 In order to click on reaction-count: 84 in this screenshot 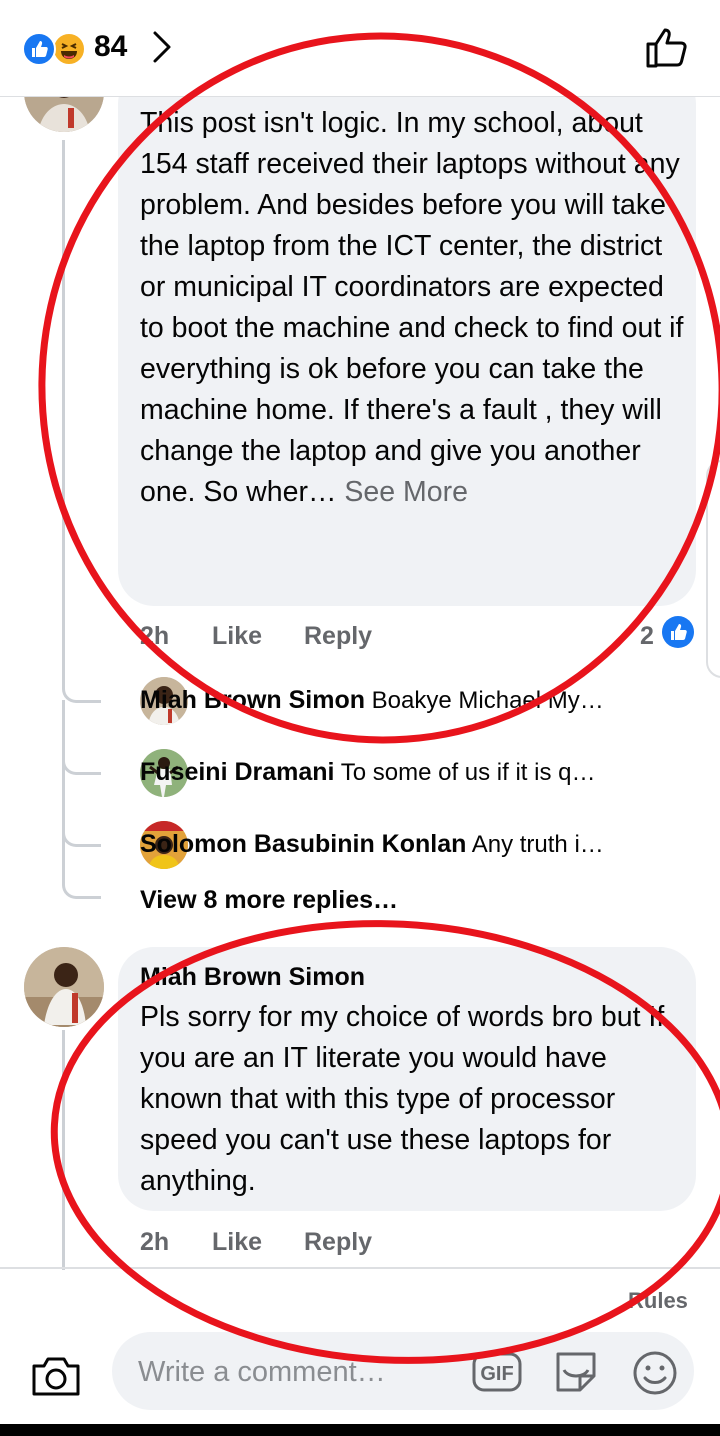, I will do `click(110, 47)`.